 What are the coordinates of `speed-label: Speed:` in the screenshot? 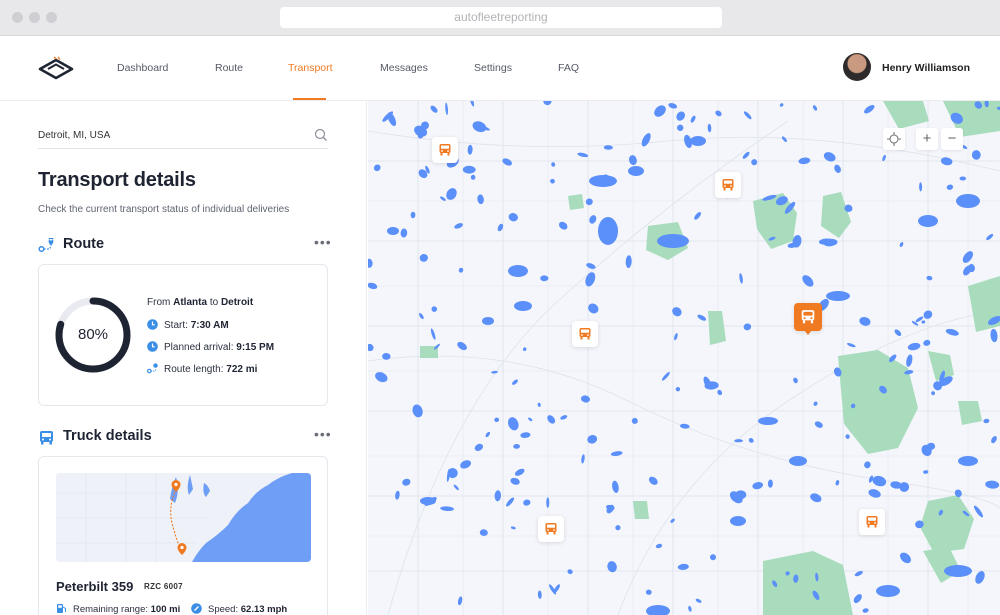 It's located at (223, 609).